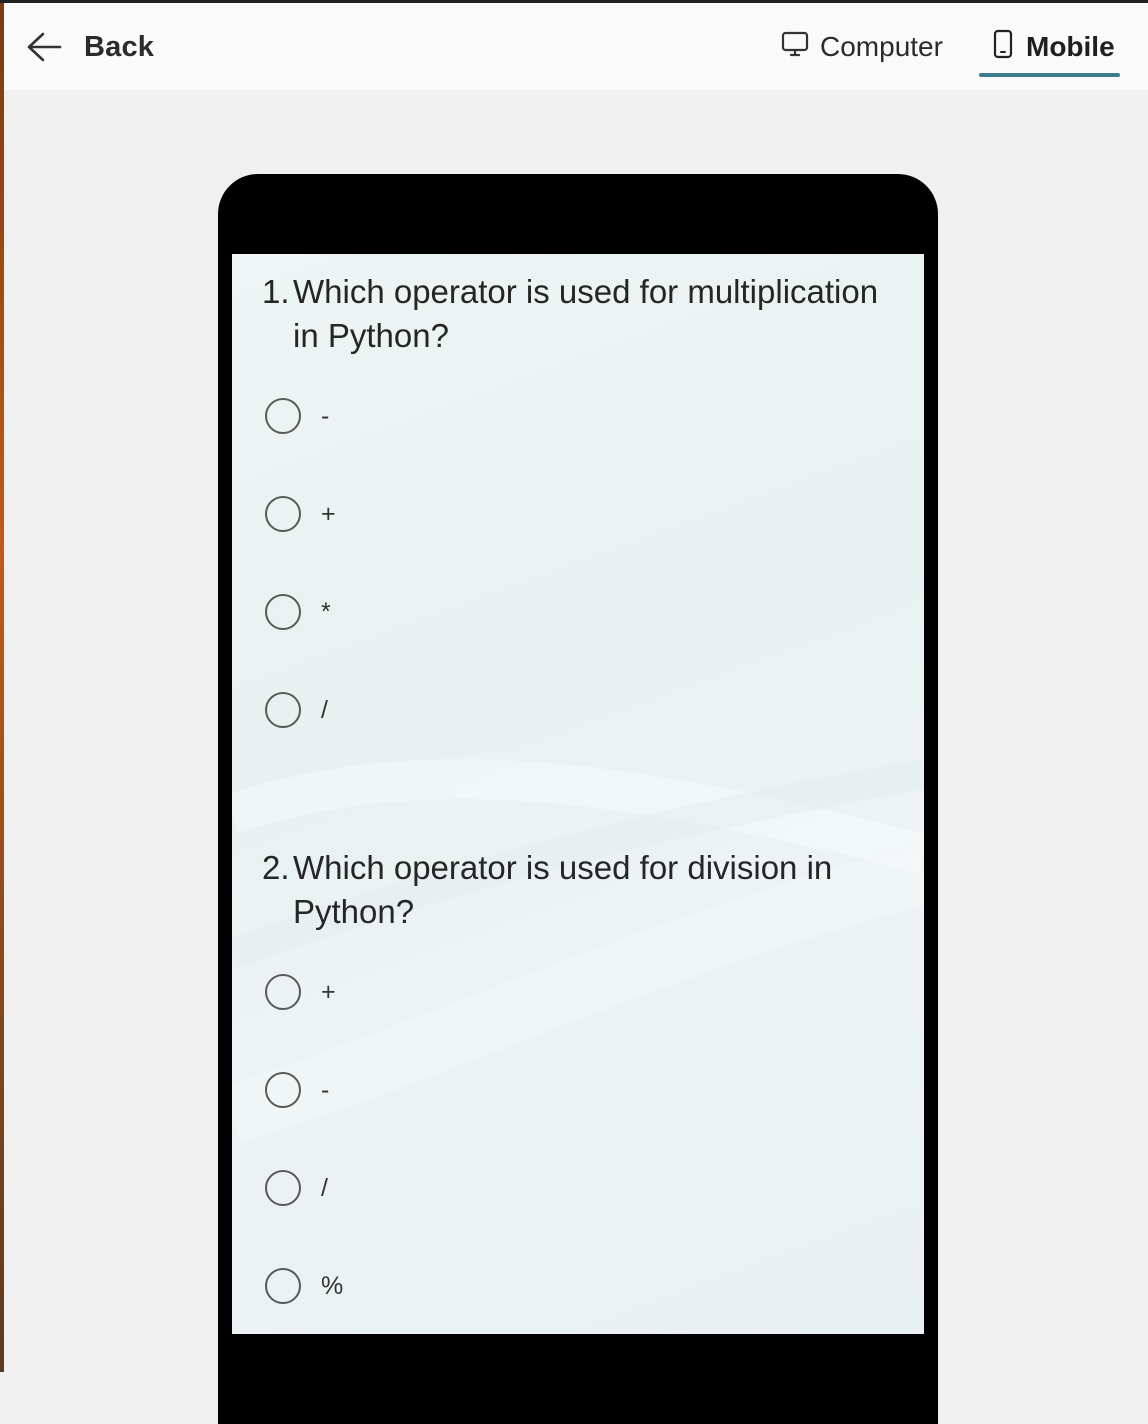 The height and width of the screenshot is (1424, 1148). I want to click on selected-tab-indicator, so click(1049, 75).